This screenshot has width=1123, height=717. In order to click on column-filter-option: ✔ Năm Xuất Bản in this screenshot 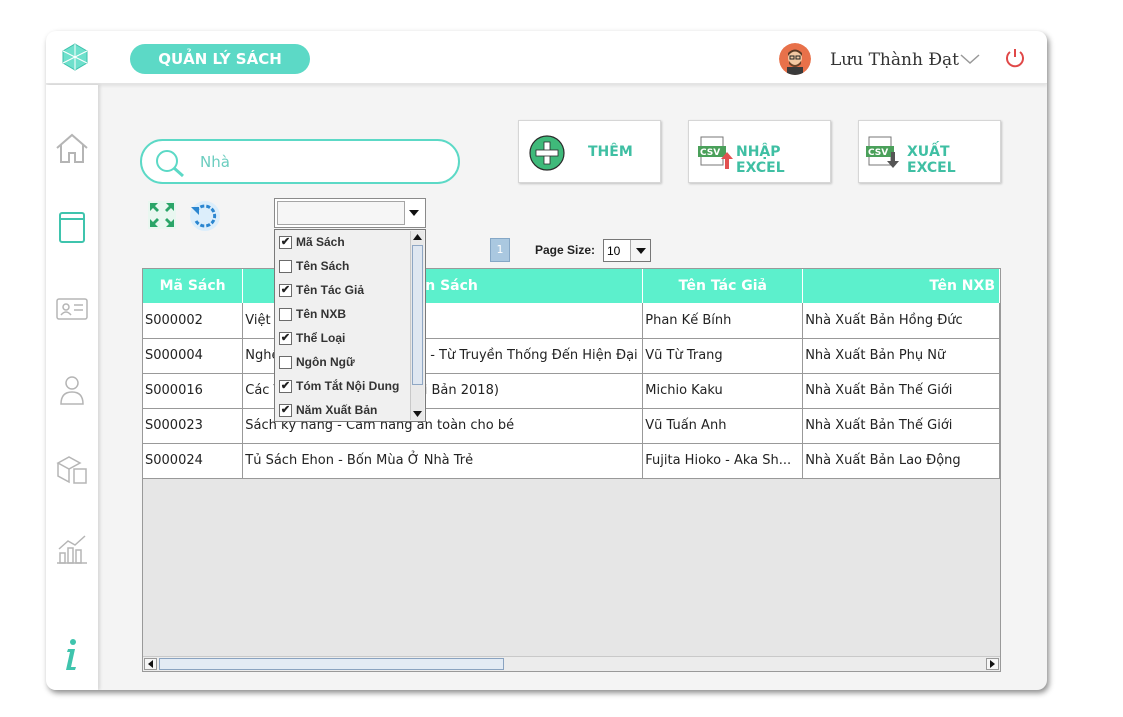, I will do `click(328, 410)`.